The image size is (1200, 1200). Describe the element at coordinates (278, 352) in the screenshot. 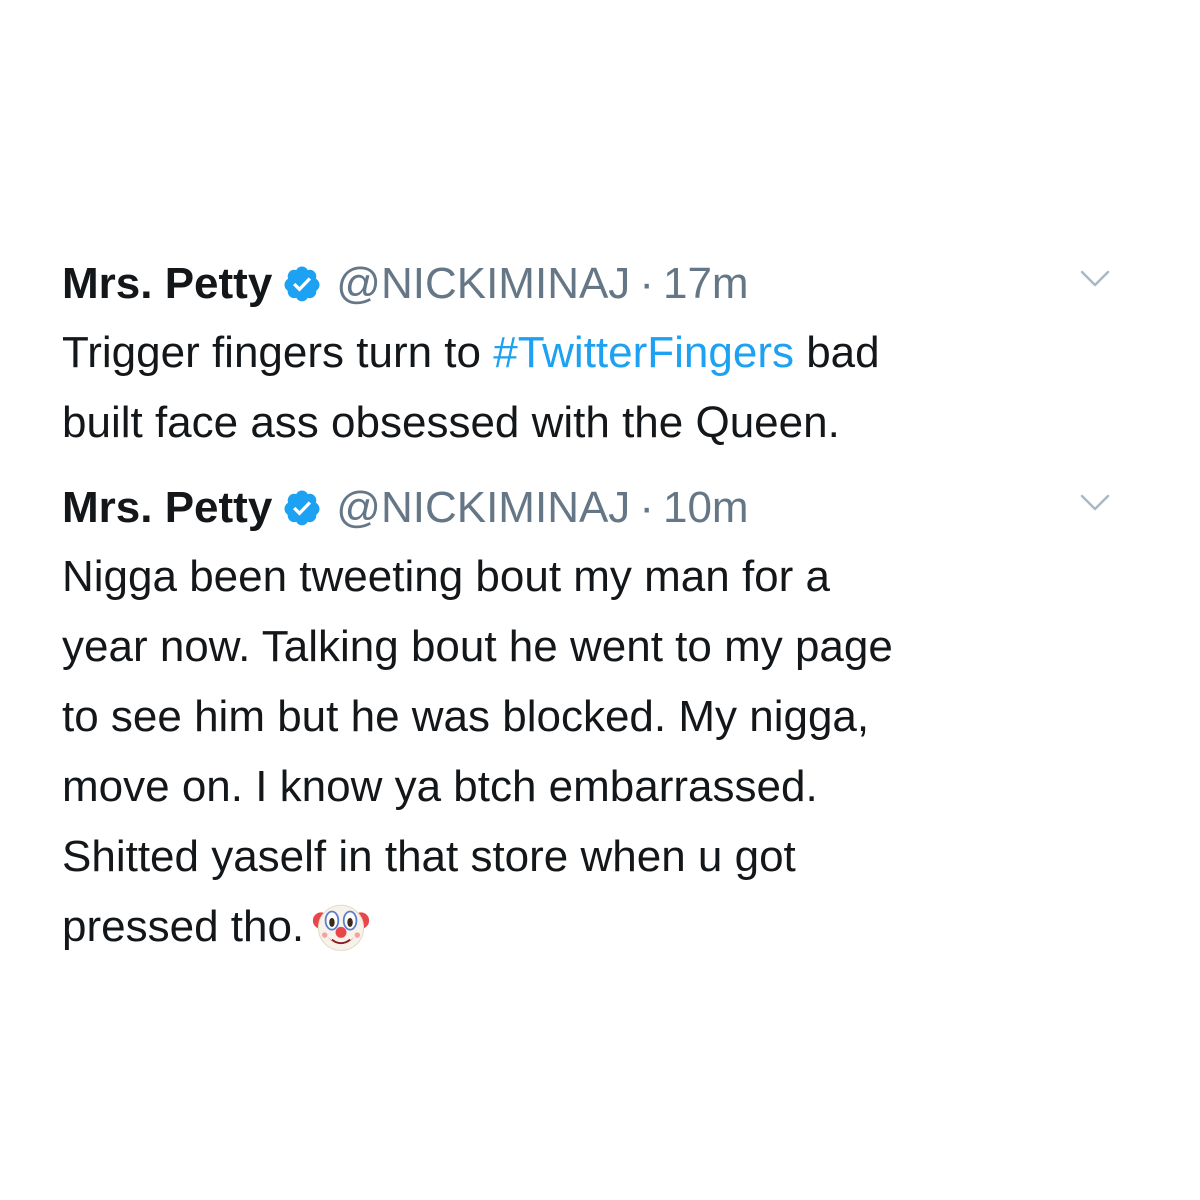

I see `text-segment: Trigger fingers turn to` at that location.